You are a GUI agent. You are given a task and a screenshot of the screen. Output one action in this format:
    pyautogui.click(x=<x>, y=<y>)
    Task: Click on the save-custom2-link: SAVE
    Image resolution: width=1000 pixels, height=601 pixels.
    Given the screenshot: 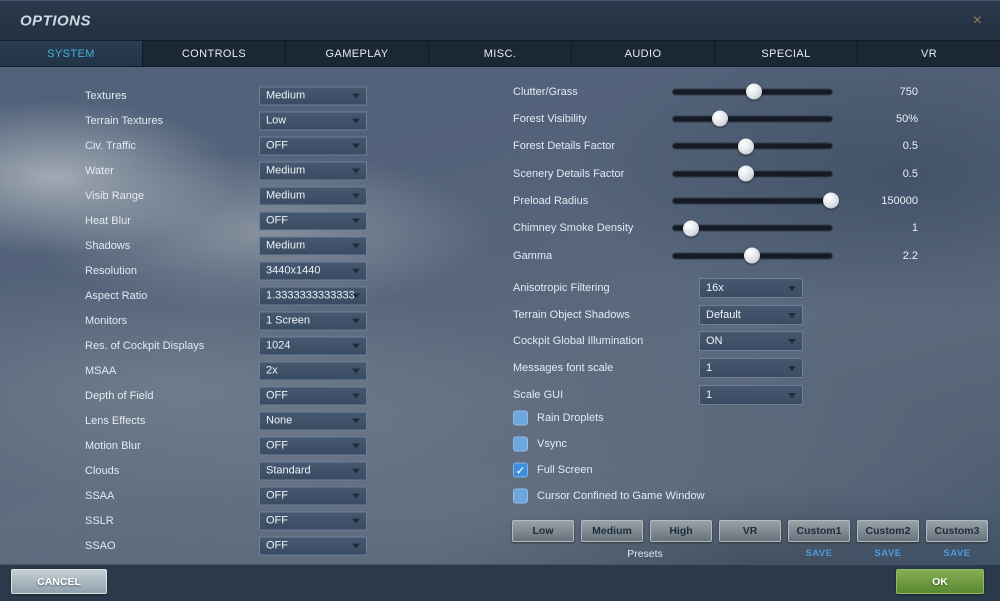 What is the action you would take?
    pyautogui.click(x=887, y=553)
    